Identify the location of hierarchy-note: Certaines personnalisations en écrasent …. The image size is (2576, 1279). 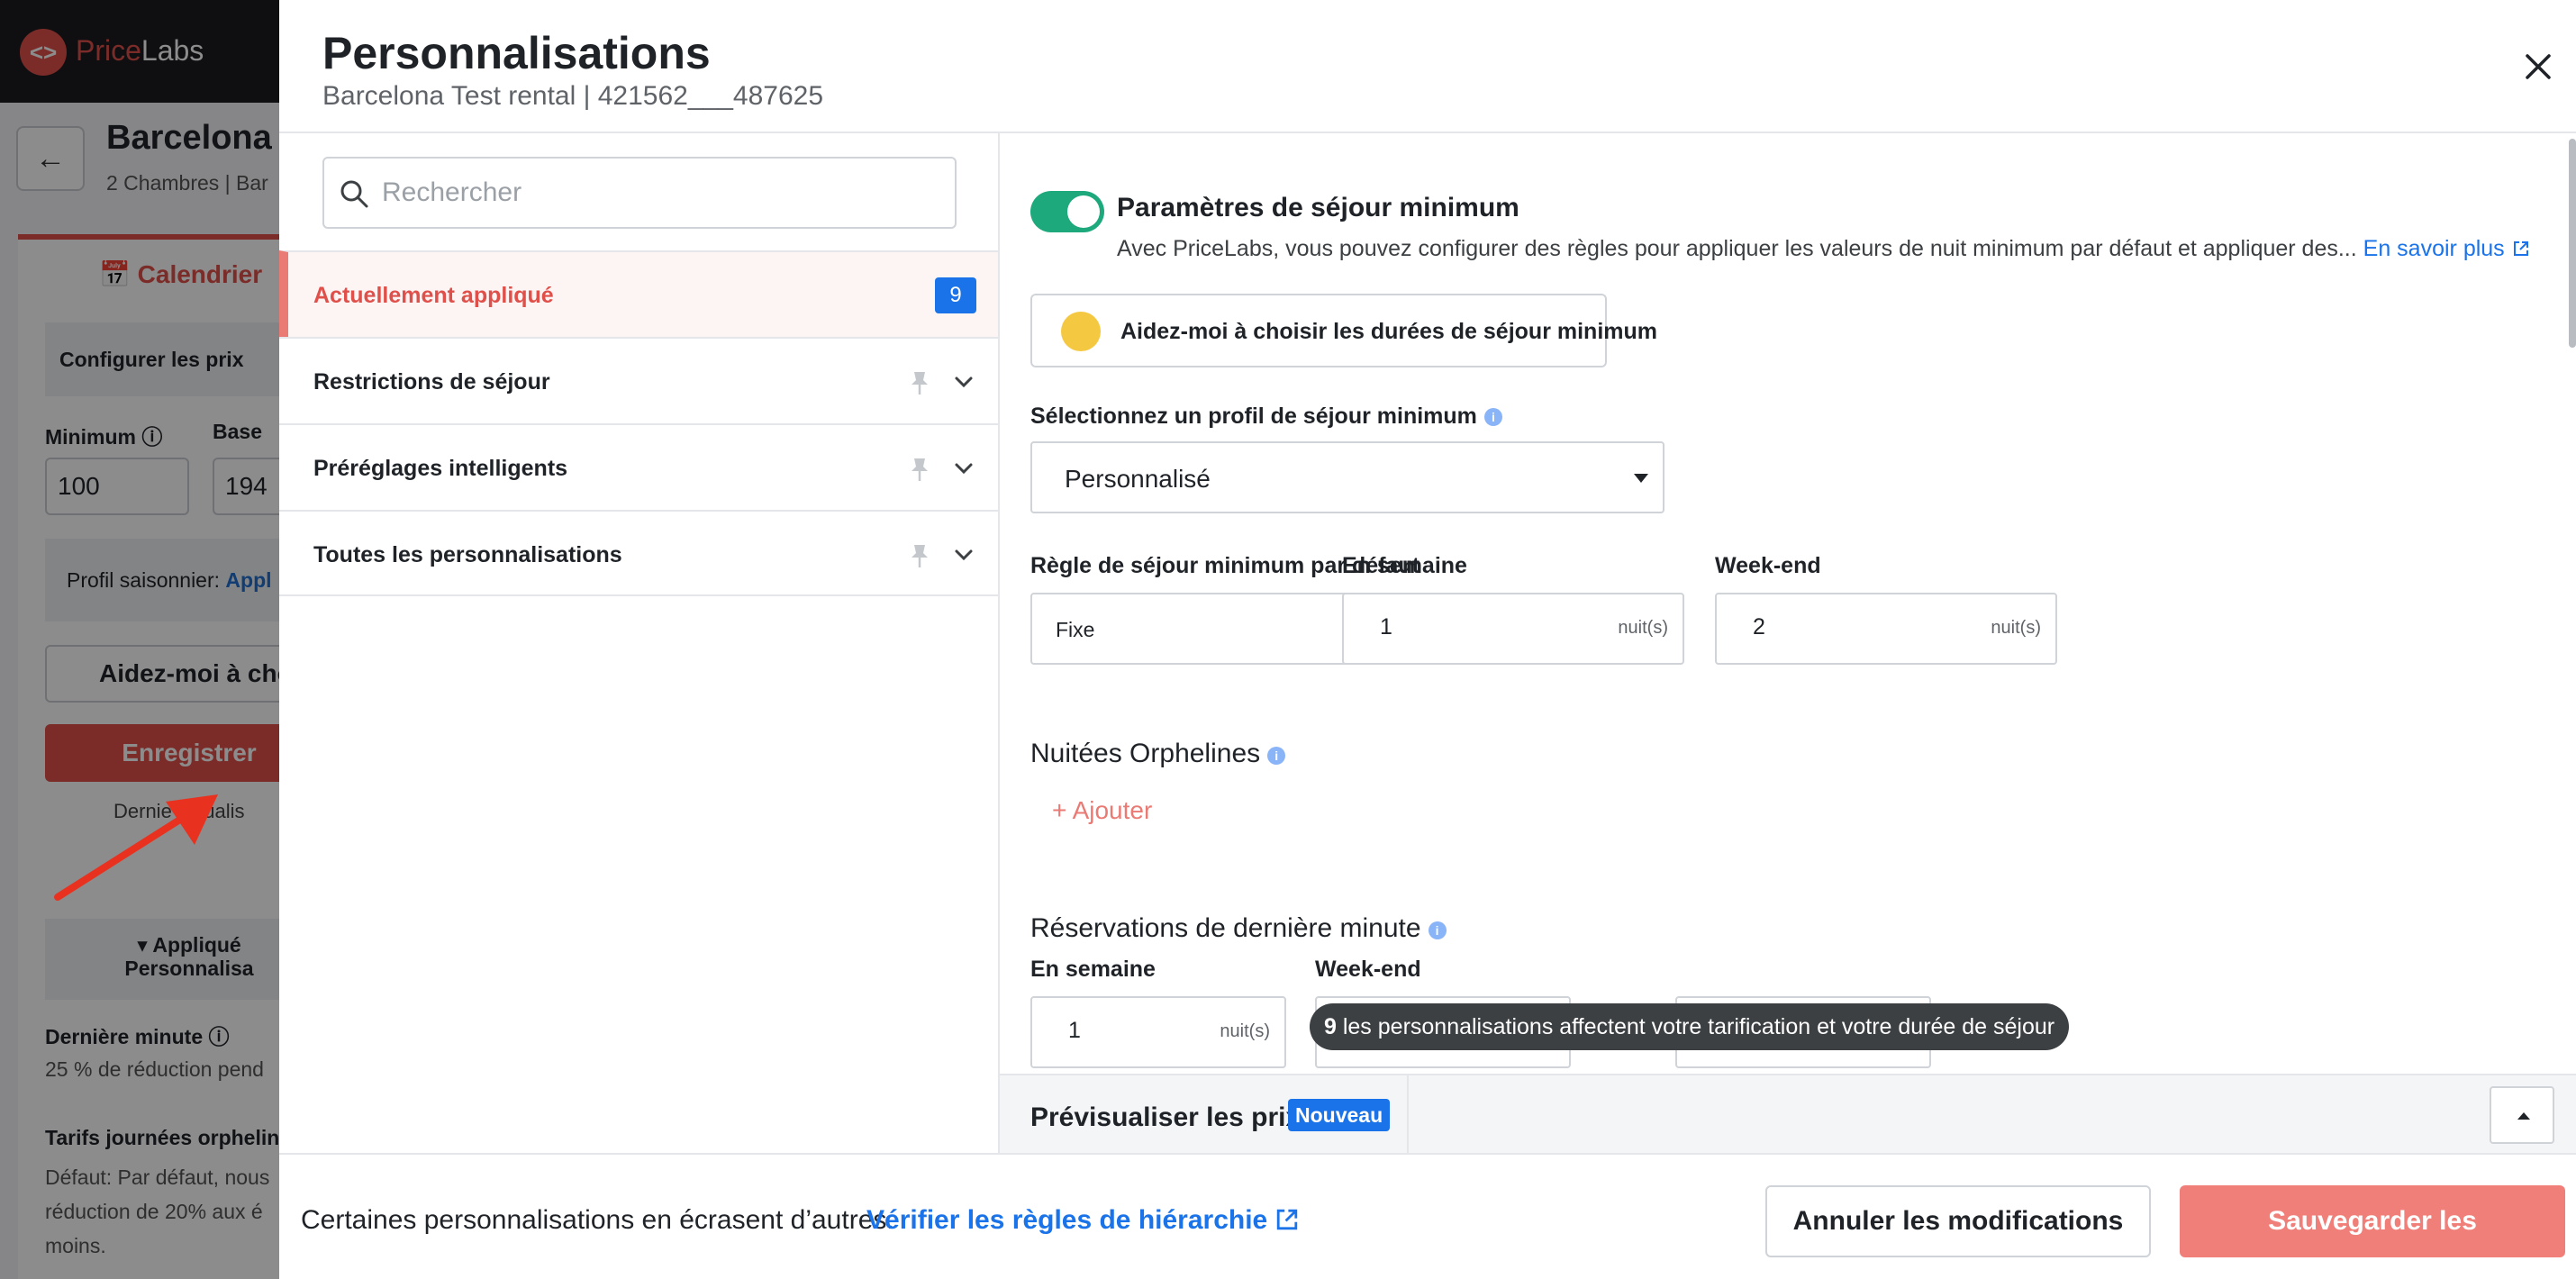
(597, 1220).